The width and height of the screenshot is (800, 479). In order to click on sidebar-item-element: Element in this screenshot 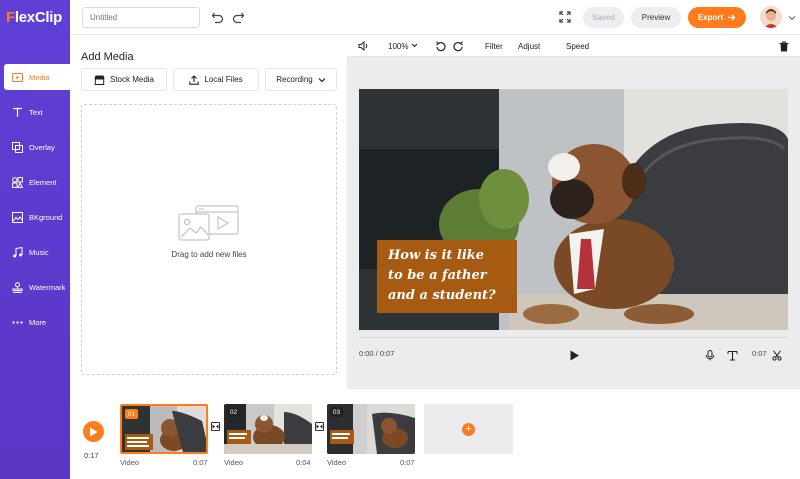, I will do `click(37, 182)`.